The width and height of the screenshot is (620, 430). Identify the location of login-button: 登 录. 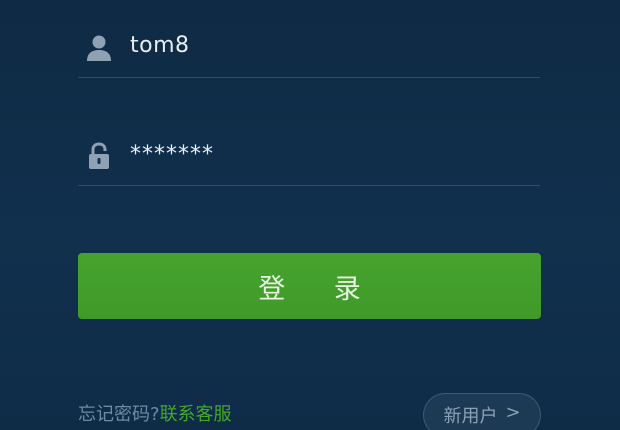
(309, 286).